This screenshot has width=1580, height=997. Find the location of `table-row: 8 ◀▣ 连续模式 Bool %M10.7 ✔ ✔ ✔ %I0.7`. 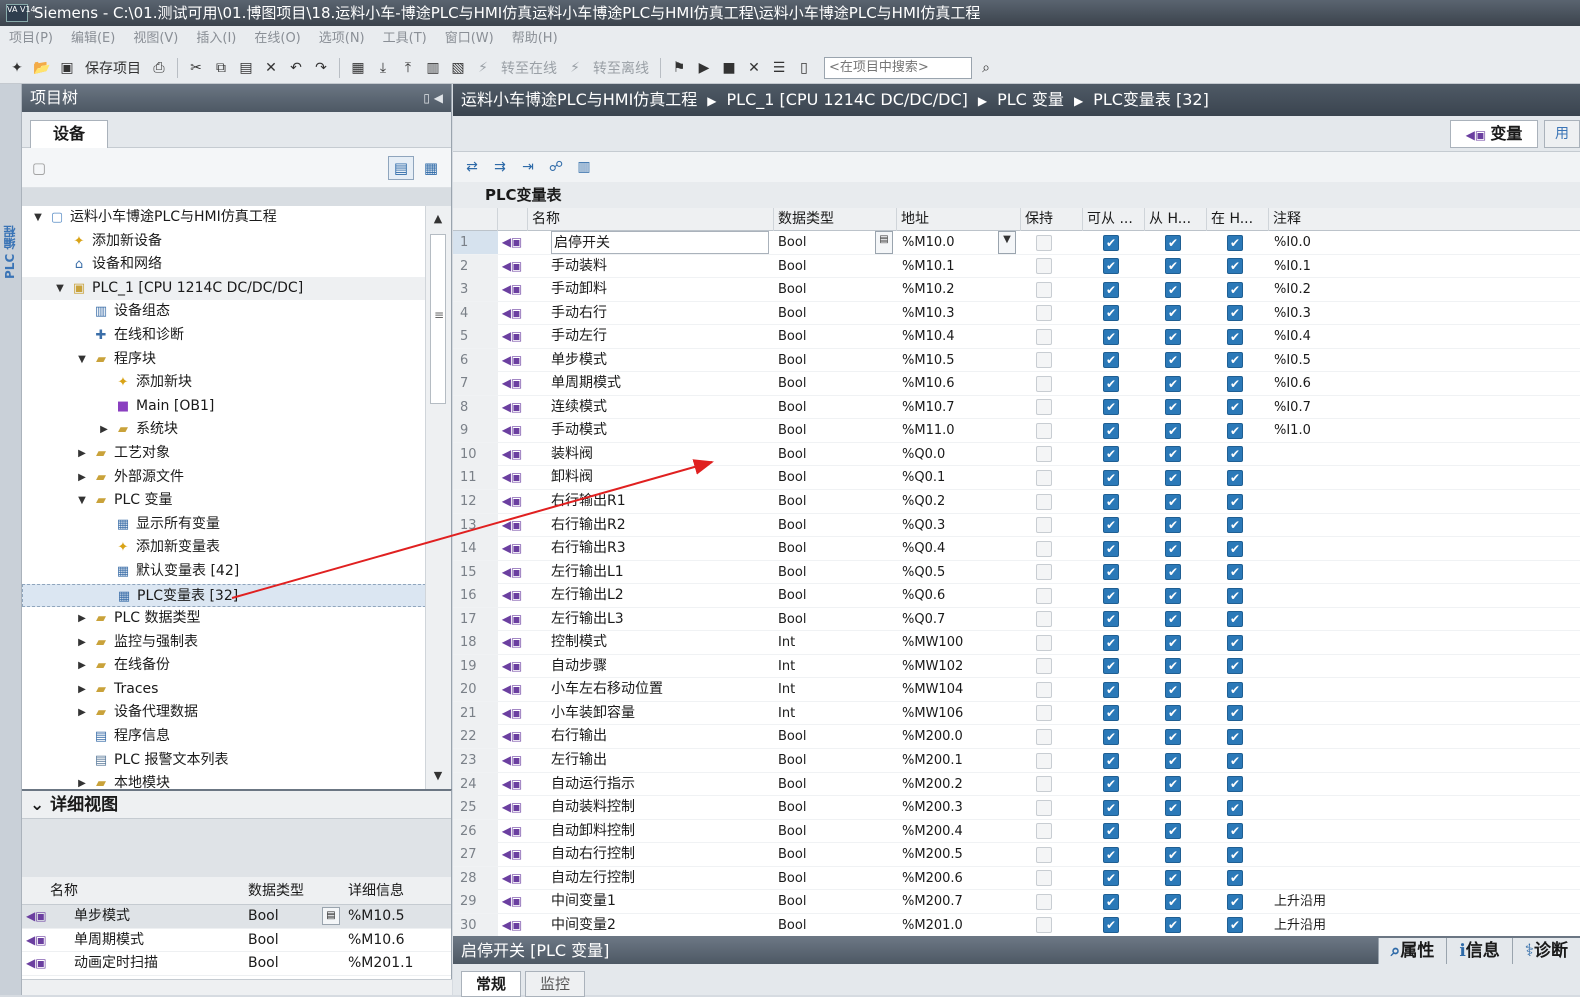

table-row: 8 ◀▣ 连续模式 Bool %M10.7 ✔ ✔ ✔ %I0.7 is located at coordinates (1016, 407).